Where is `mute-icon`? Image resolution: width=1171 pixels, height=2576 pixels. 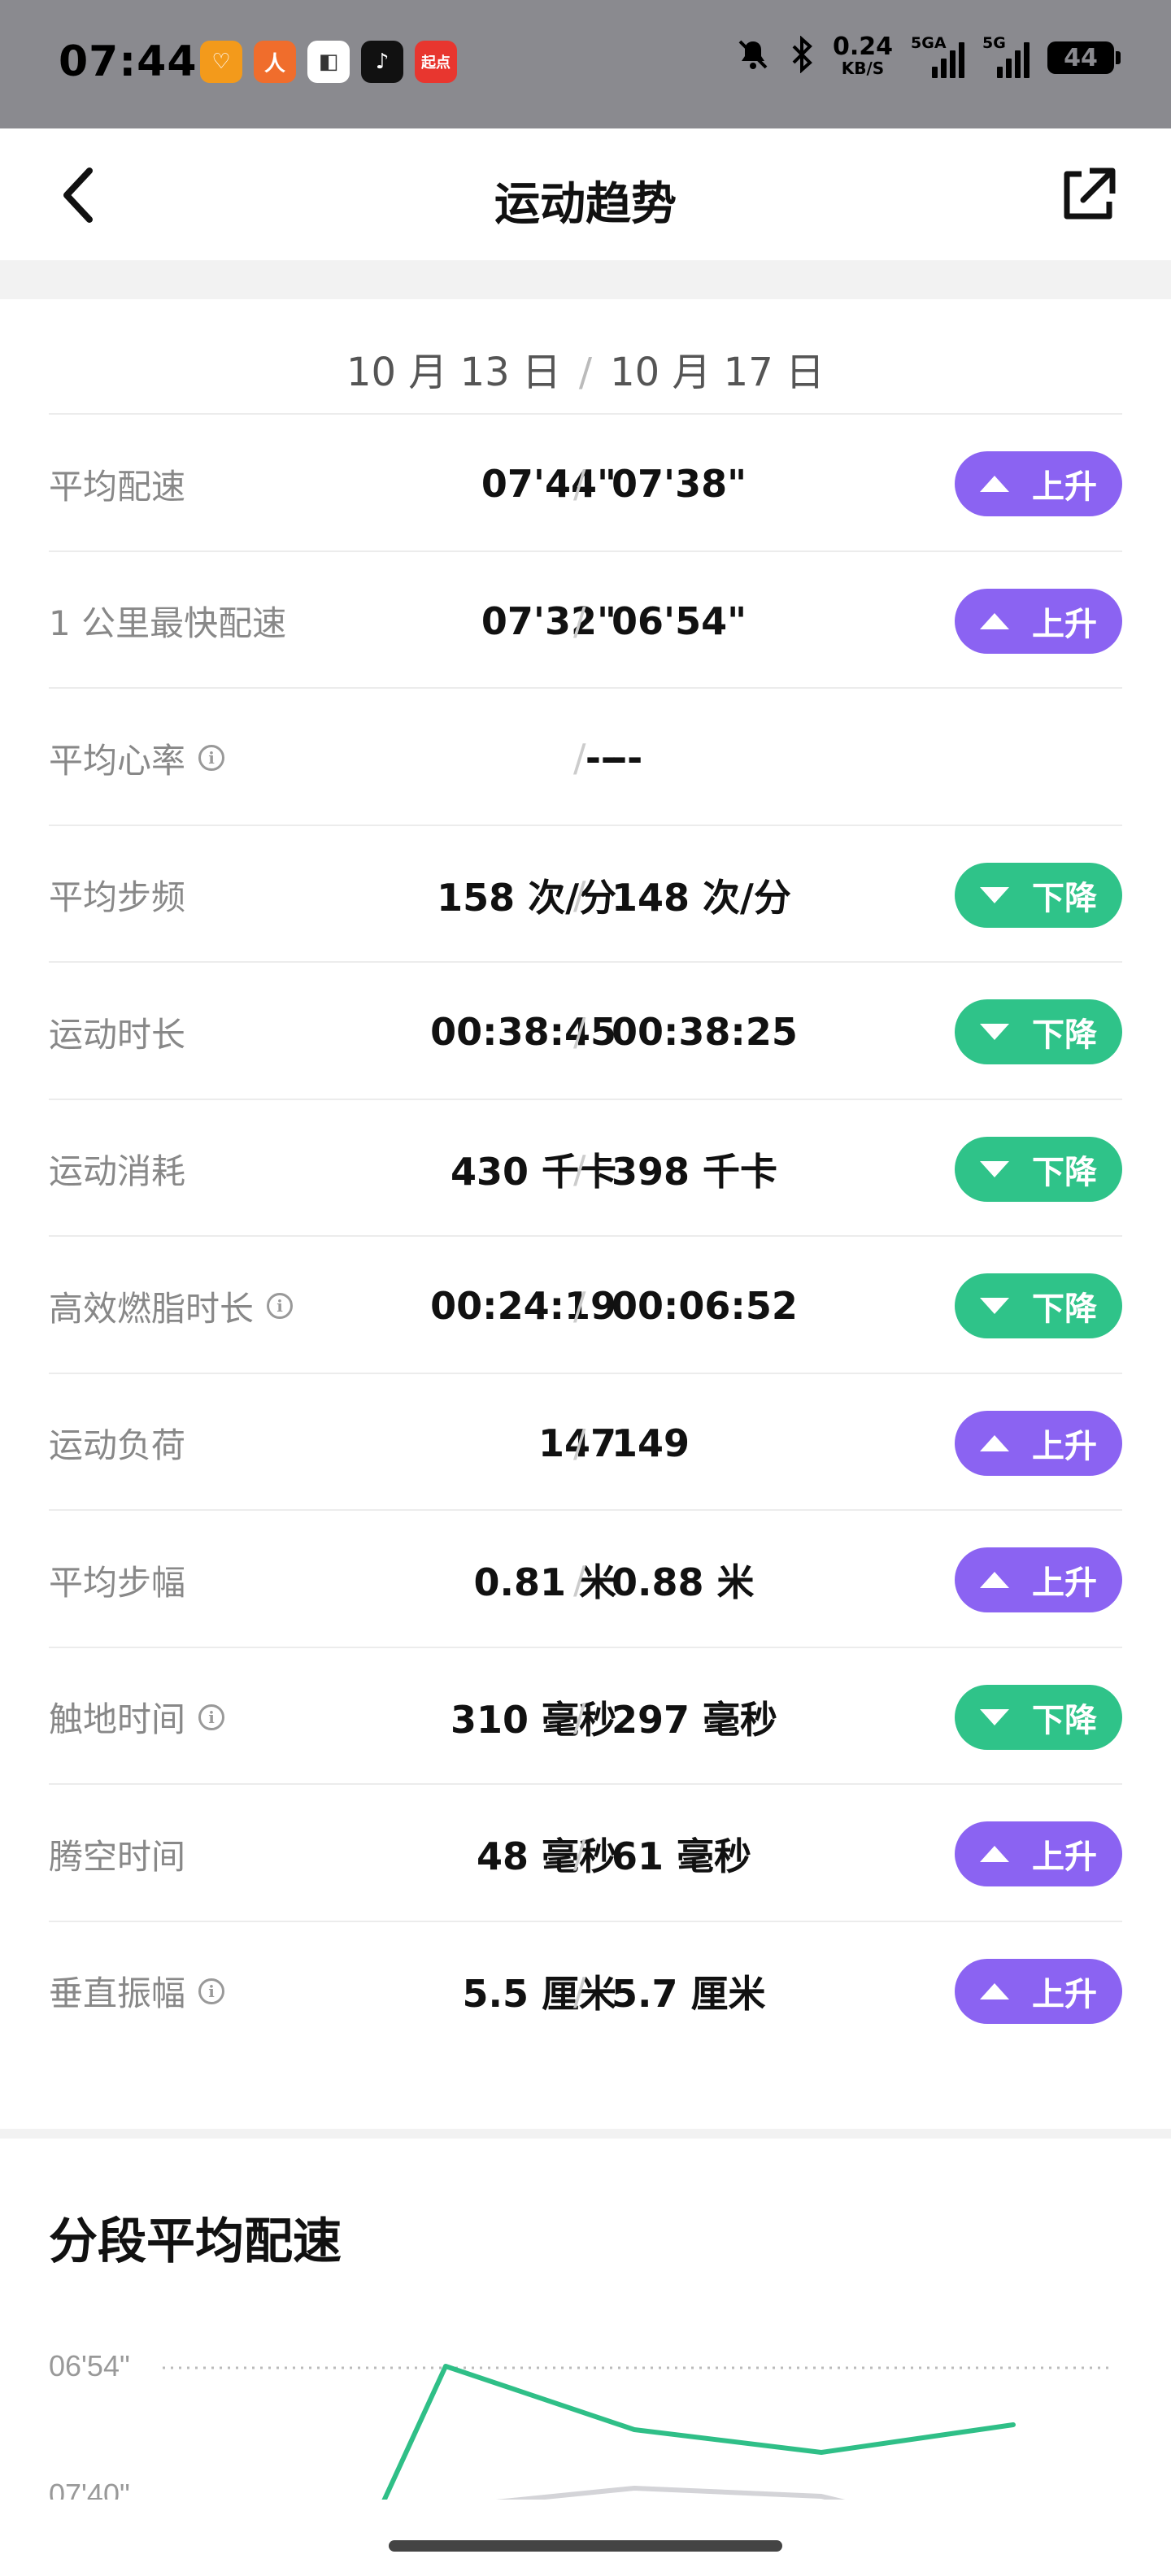
mute-icon is located at coordinates (753, 58).